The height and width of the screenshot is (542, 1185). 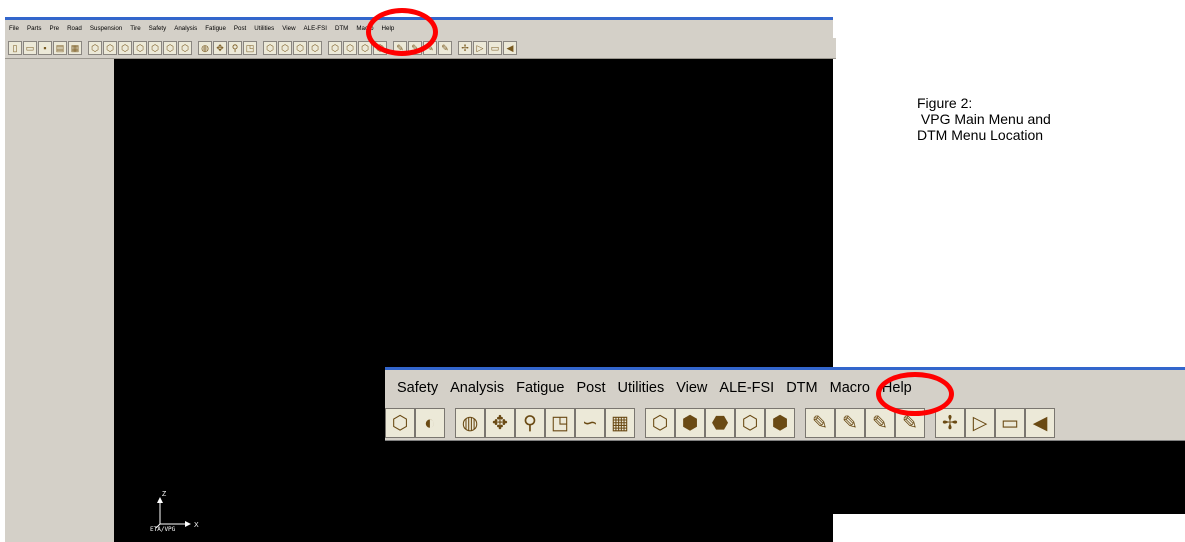 What do you see at coordinates (620, 423) in the screenshot?
I see `grid-icon: ▦` at bounding box center [620, 423].